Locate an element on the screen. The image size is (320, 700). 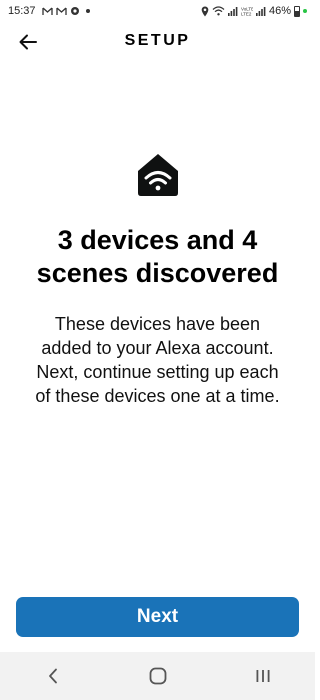
volte-icon: VoLTE LTE2 is located at coordinates (247, 12).